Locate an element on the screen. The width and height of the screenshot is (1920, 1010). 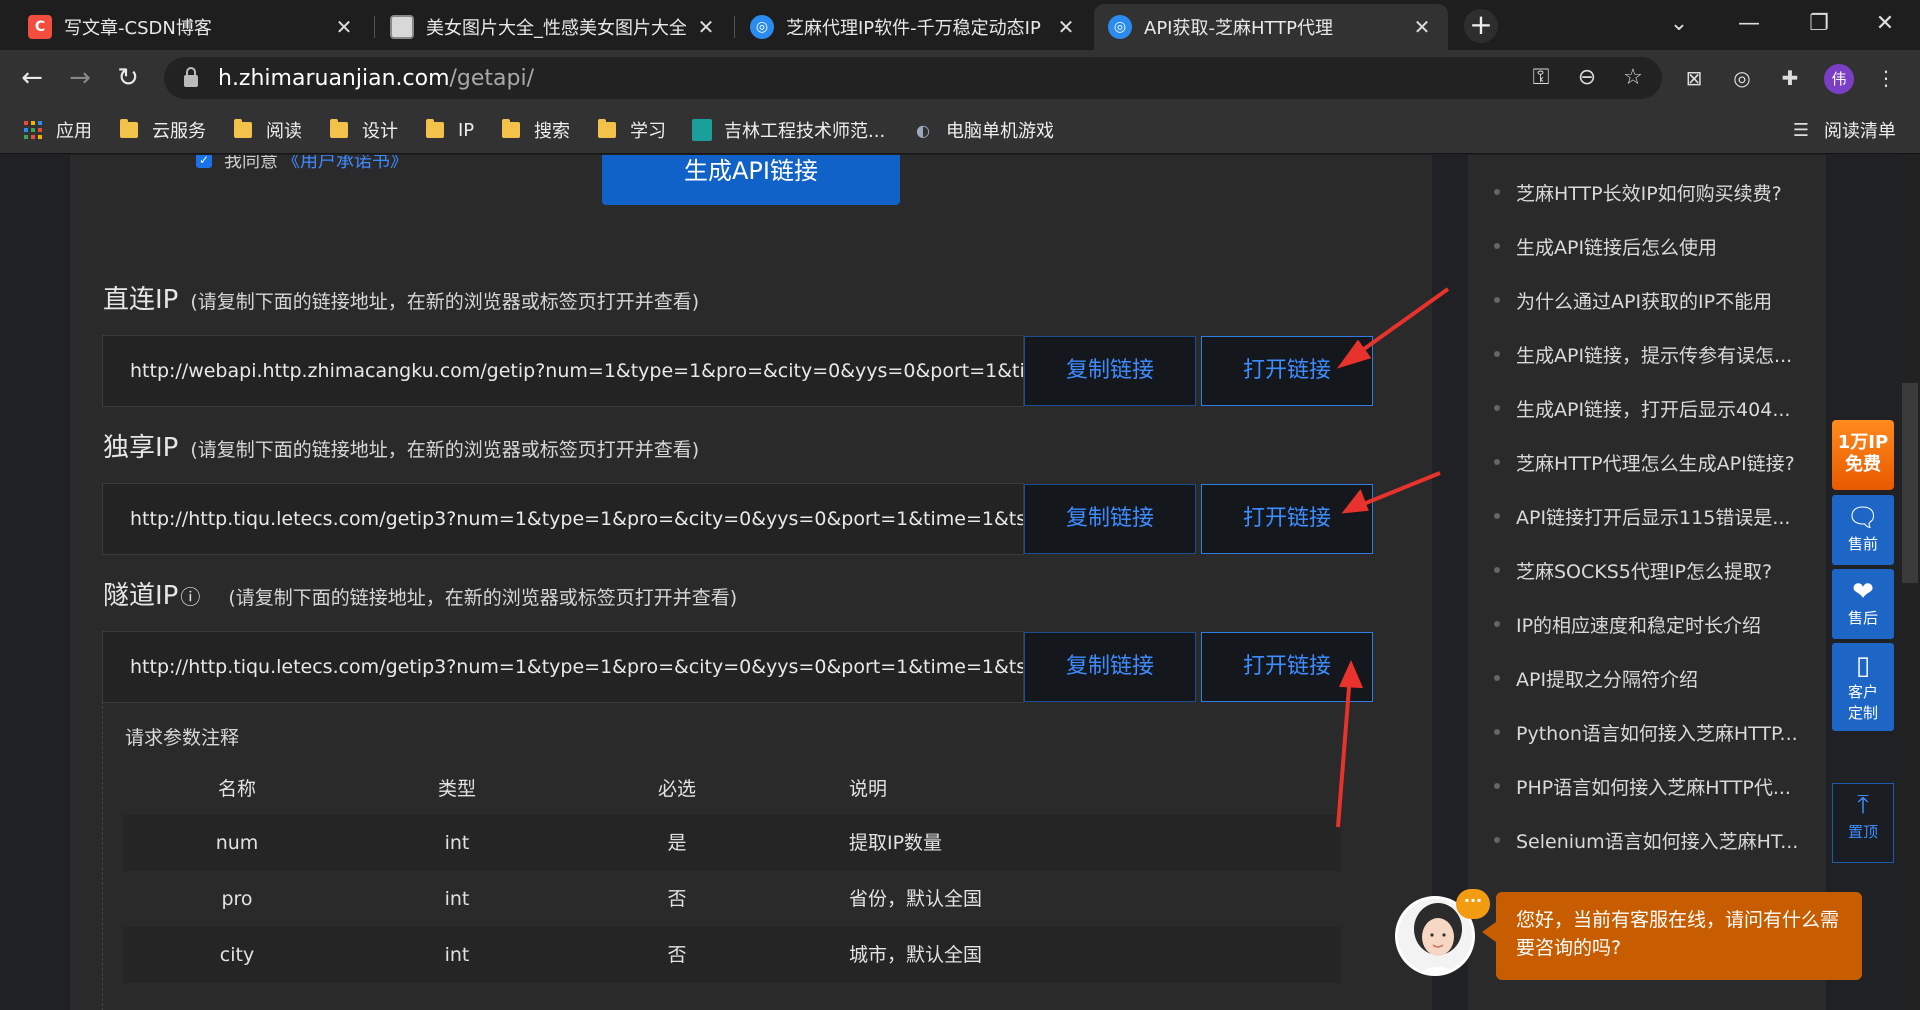
list-item: IP的相应速度和稳定时长介绍 is located at coordinates (1654, 624).